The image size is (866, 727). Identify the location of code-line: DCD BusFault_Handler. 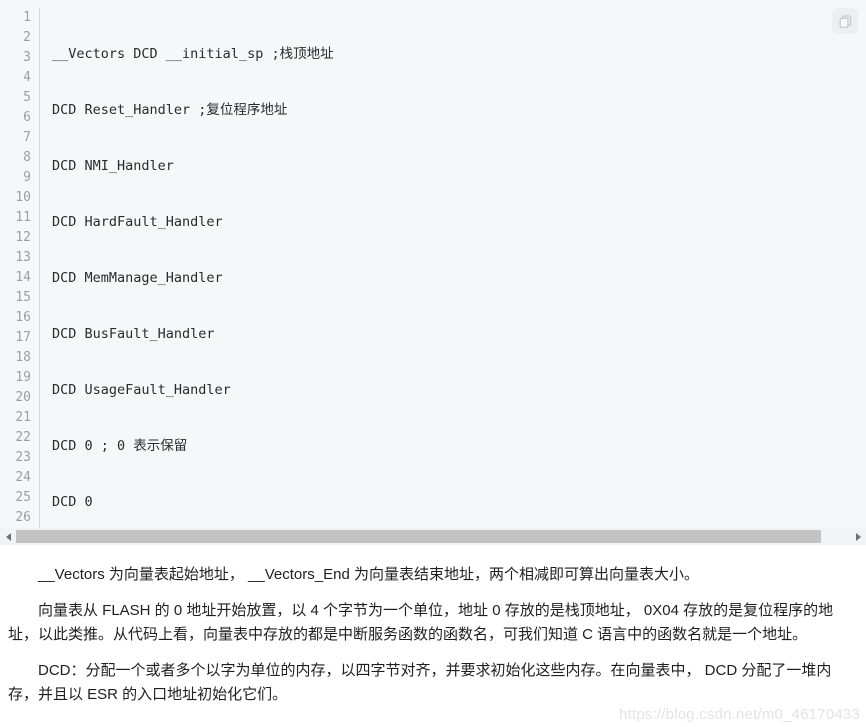
(133, 334).